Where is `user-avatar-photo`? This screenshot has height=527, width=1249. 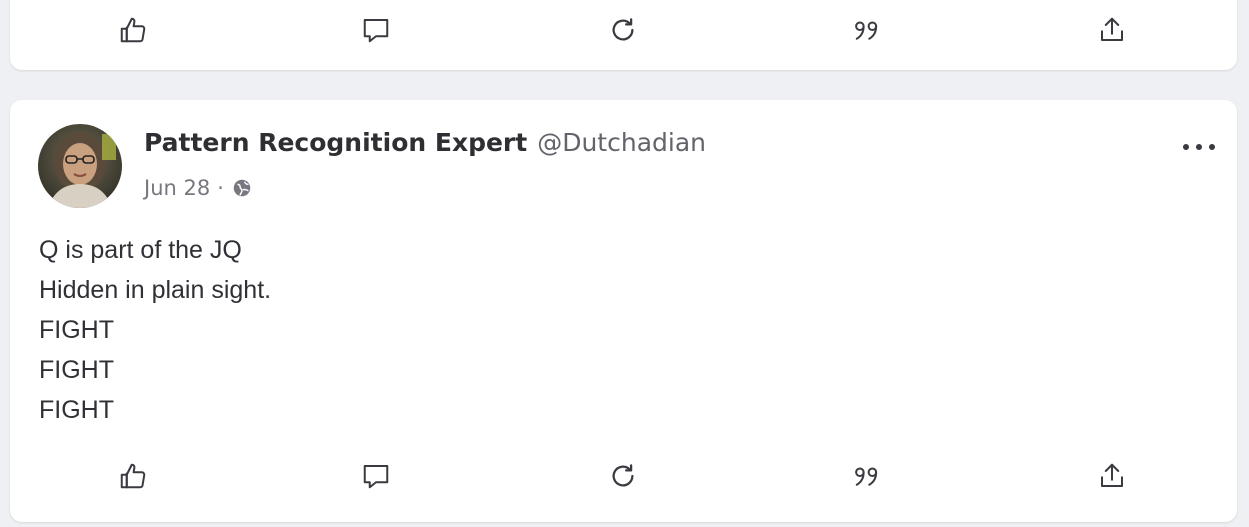 user-avatar-photo is located at coordinates (80, 166).